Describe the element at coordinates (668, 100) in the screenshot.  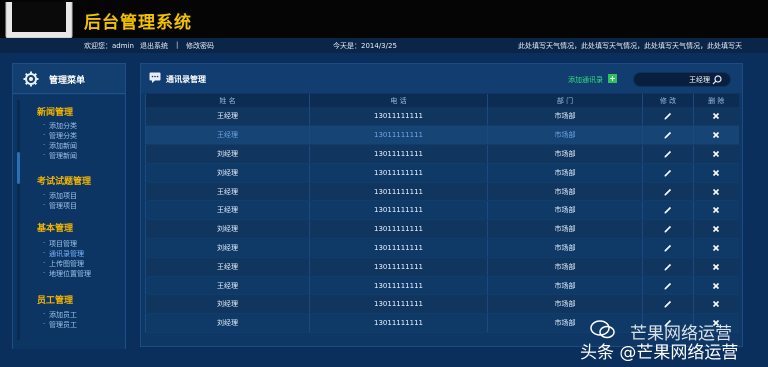
I see `column-header-edit: 修 改` at that location.